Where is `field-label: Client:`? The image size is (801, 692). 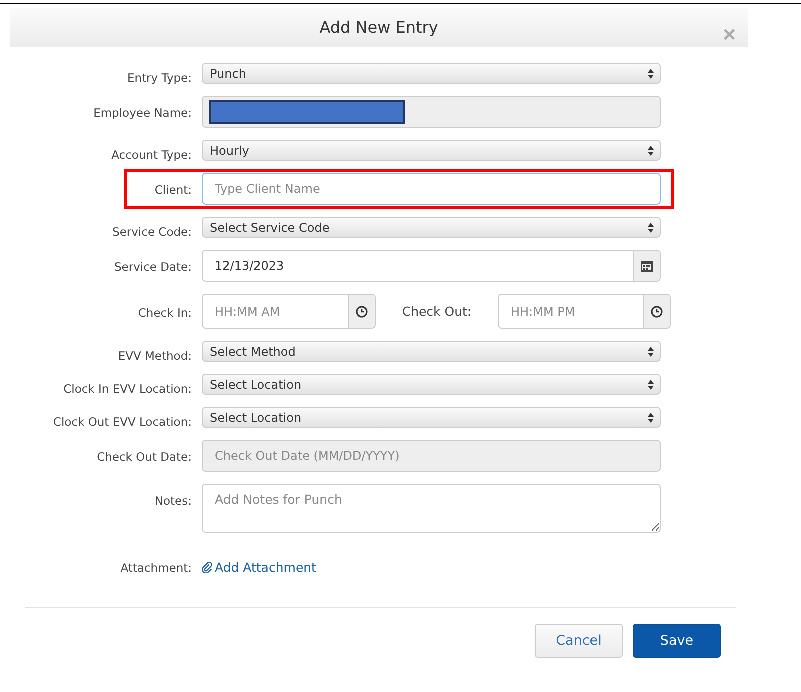
field-label: Client: is located at coordinates (173, 189).